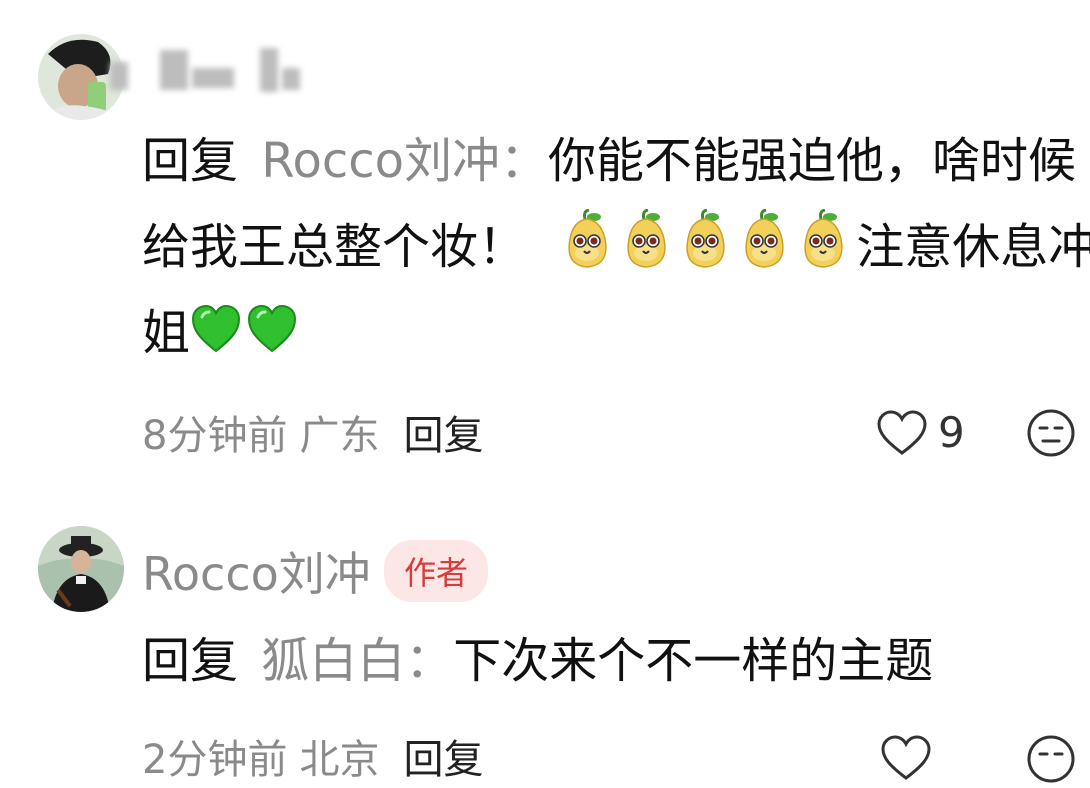 The width and height of the screenshot is (1090, 788). What do you see at coordinates (357, 661) in the screenshot?
I see `reply-target-user: 狐白白：` at bounding box center [357, 661].